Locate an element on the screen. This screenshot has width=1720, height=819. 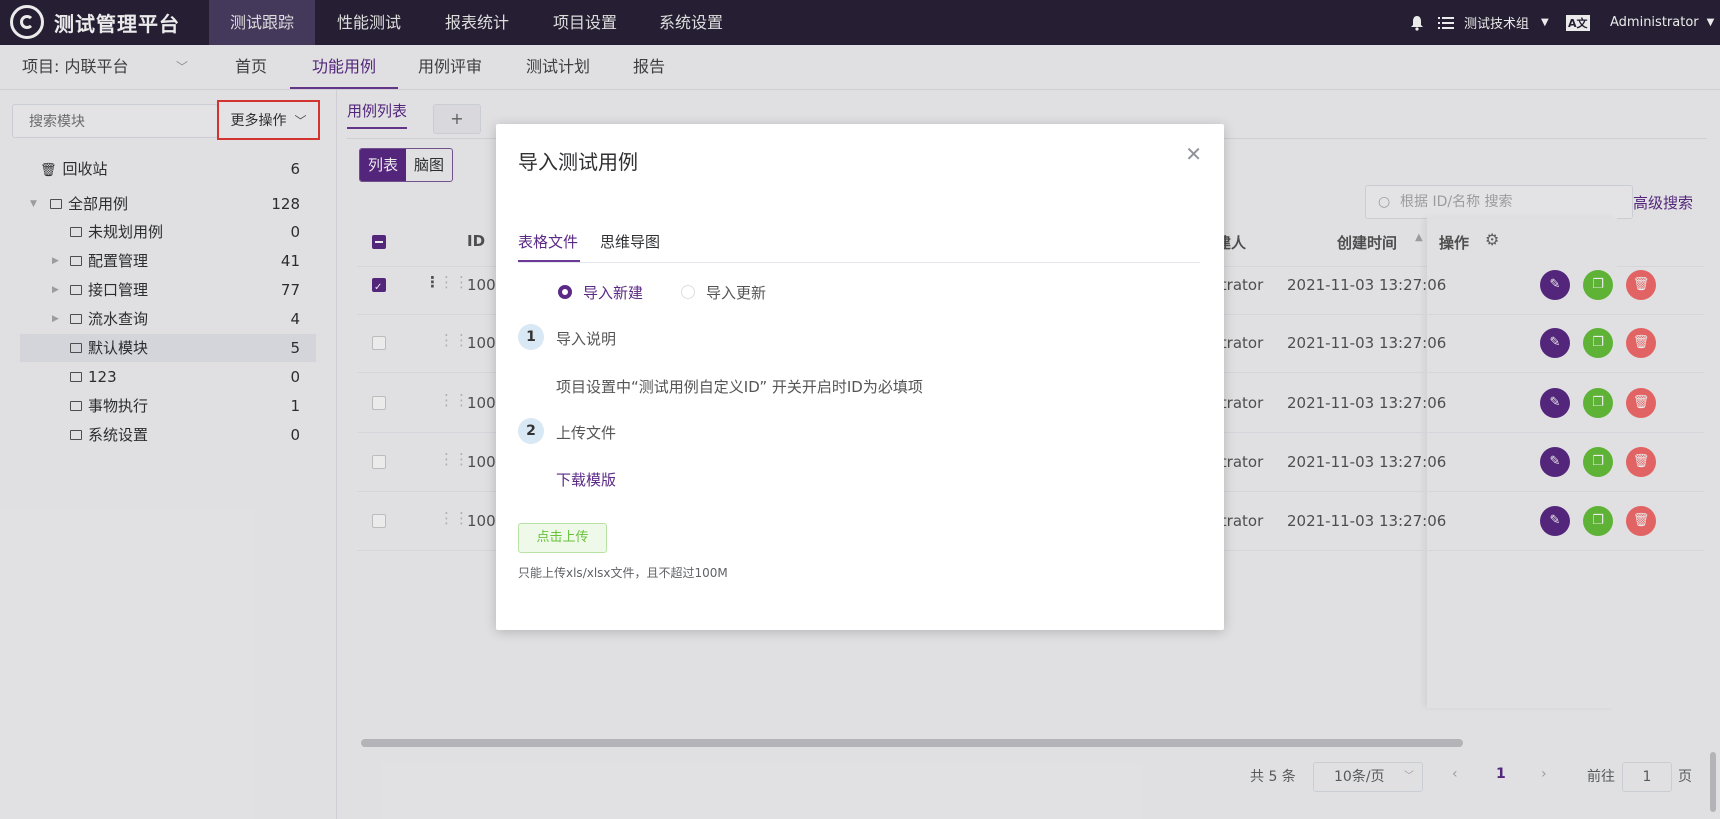
radio-import-update-label: 导入更新 is located at coordinates (736, 292).